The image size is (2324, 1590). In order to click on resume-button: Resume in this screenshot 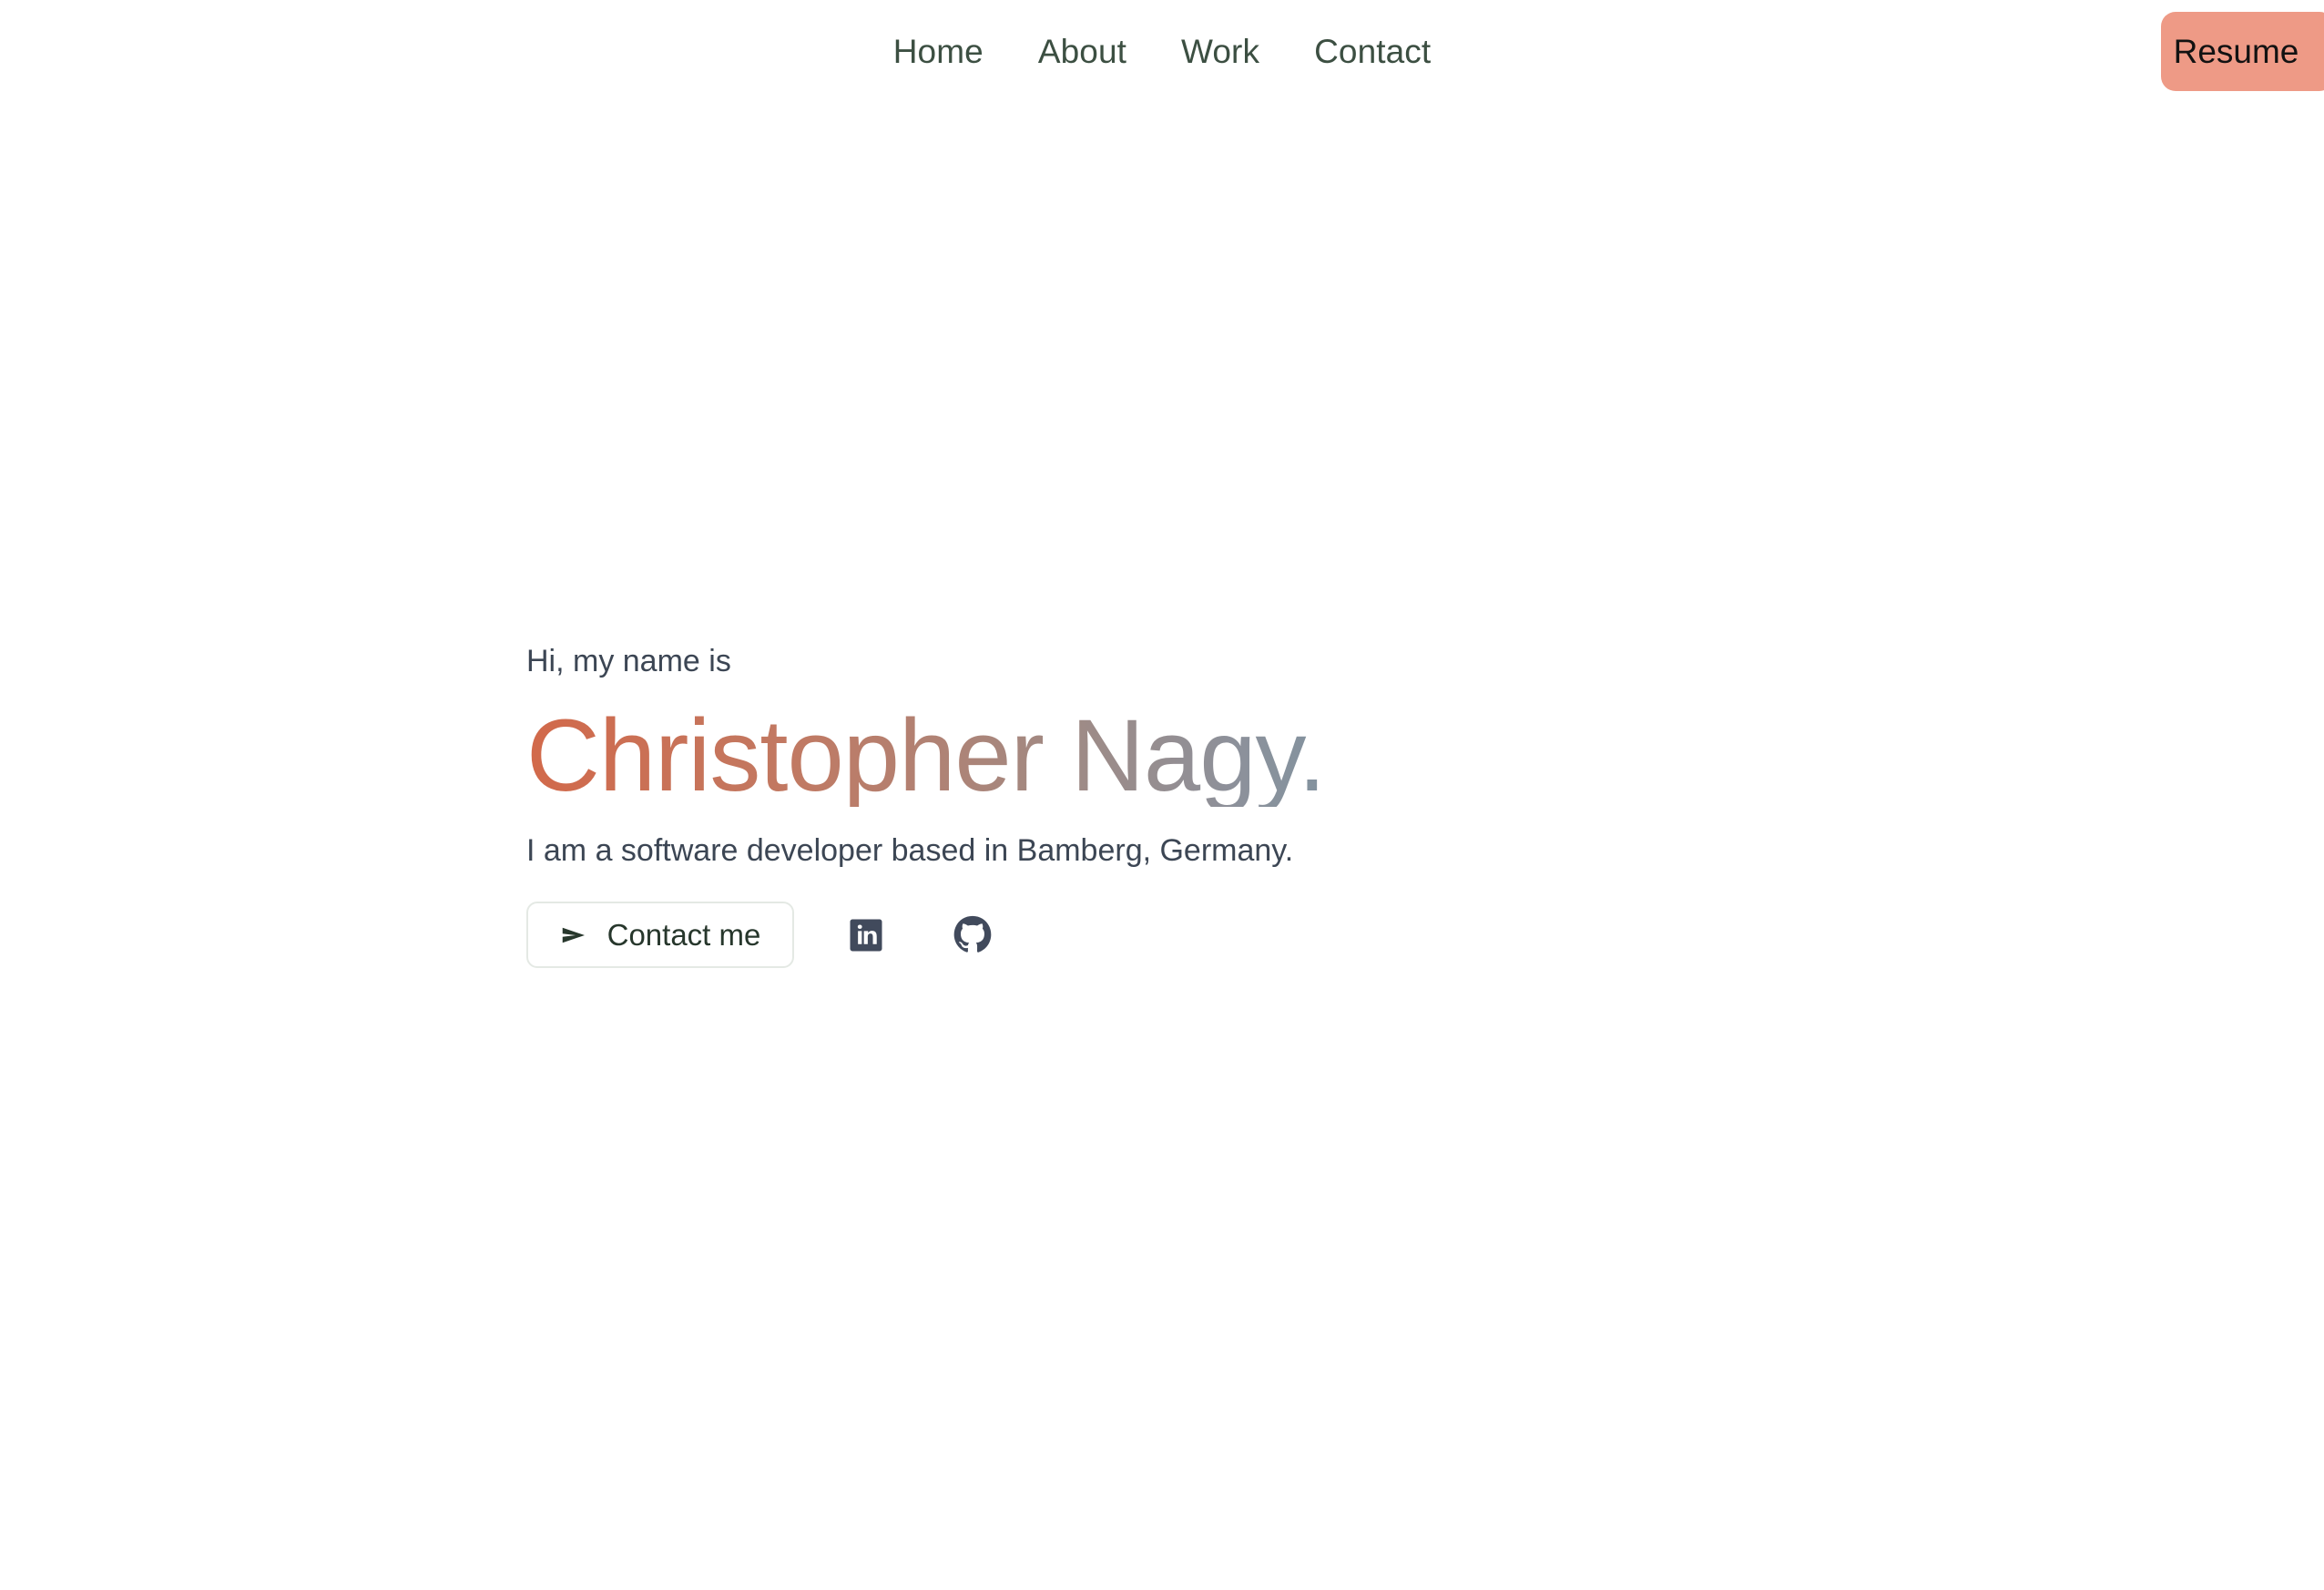, I will do `click(2242, 51)`.